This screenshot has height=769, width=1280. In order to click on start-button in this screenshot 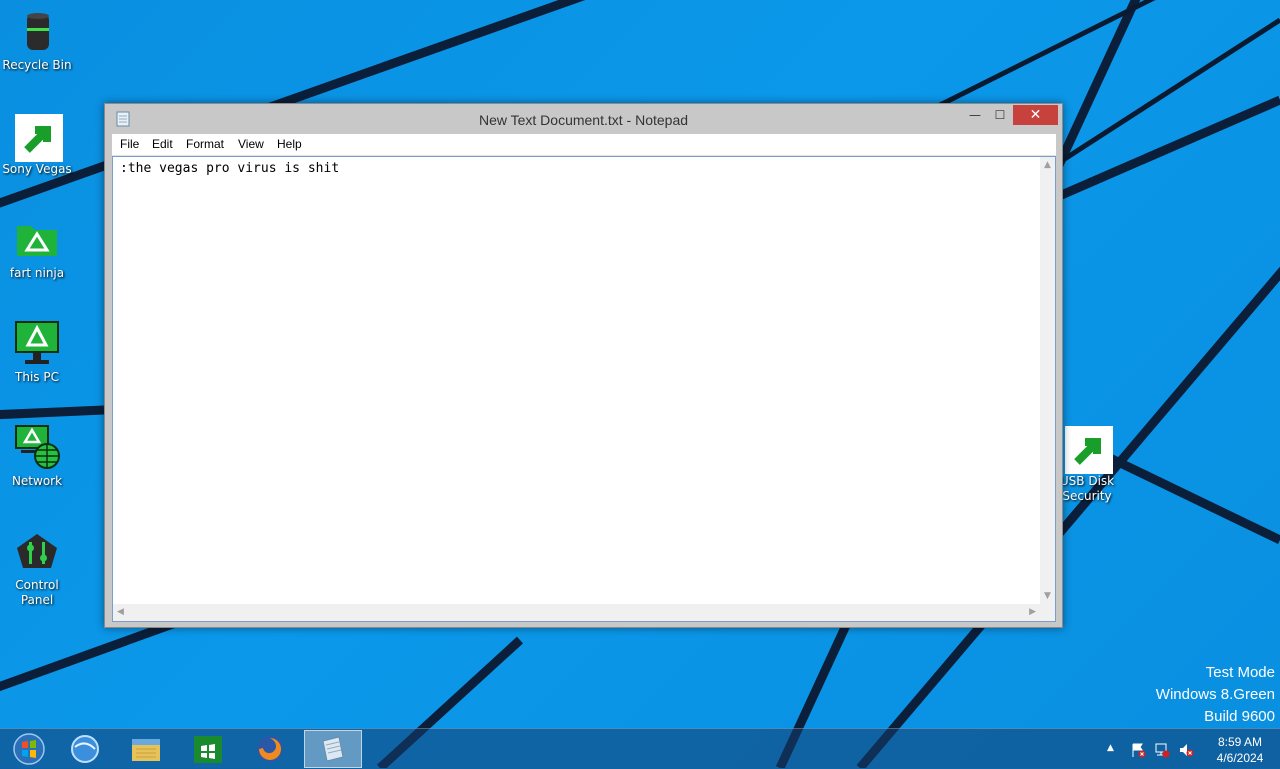, I will do `click(29, 749)`.